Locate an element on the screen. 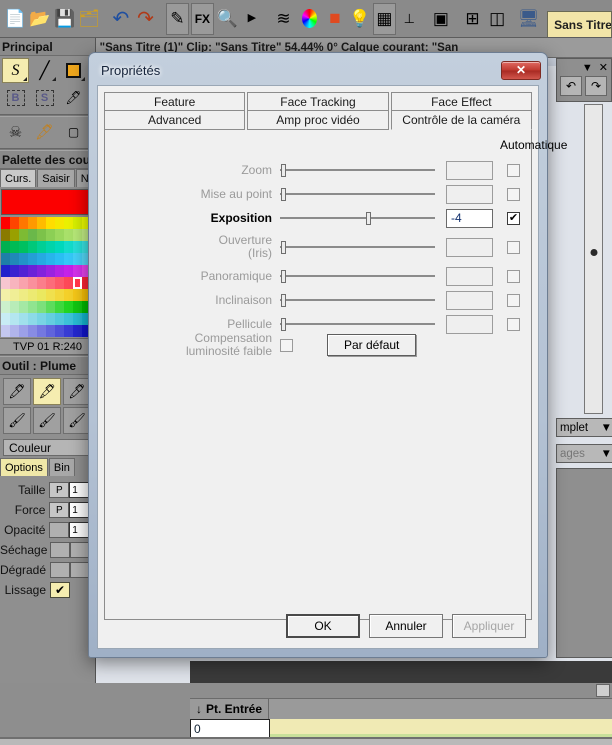 Image resolution: width=612 pixels, height=745 pixels. tab-camera-control: Contrôle de la caméra is located at coordinates (461, 120).